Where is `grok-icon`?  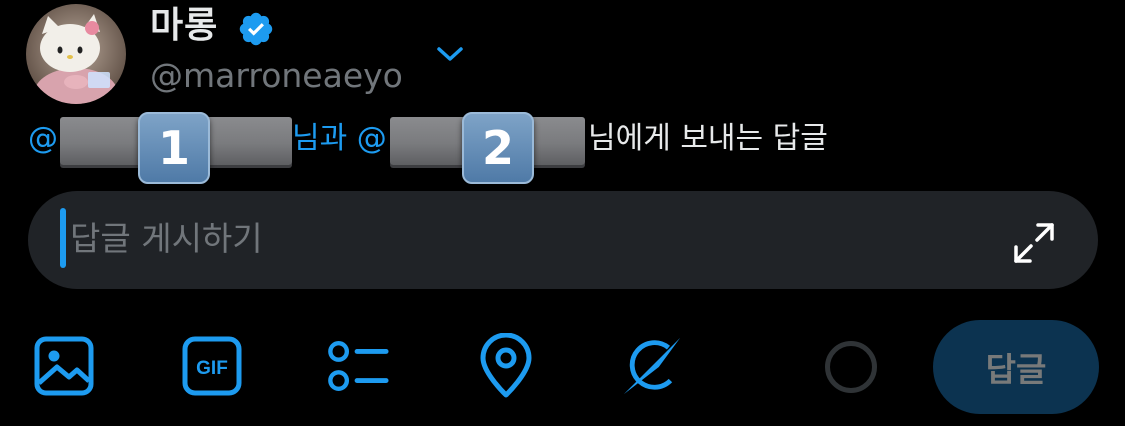 grok-icon is located at coordinates (652, 366).